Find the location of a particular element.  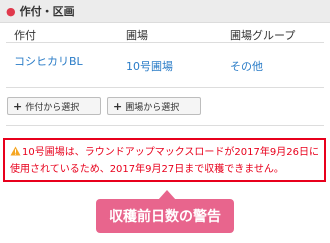

warning-icon is located at coordinates (15, 151).